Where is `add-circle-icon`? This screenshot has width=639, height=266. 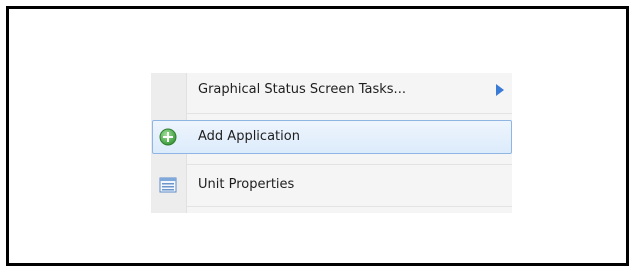 add-circle-icon is located at coordinates (168, 137).